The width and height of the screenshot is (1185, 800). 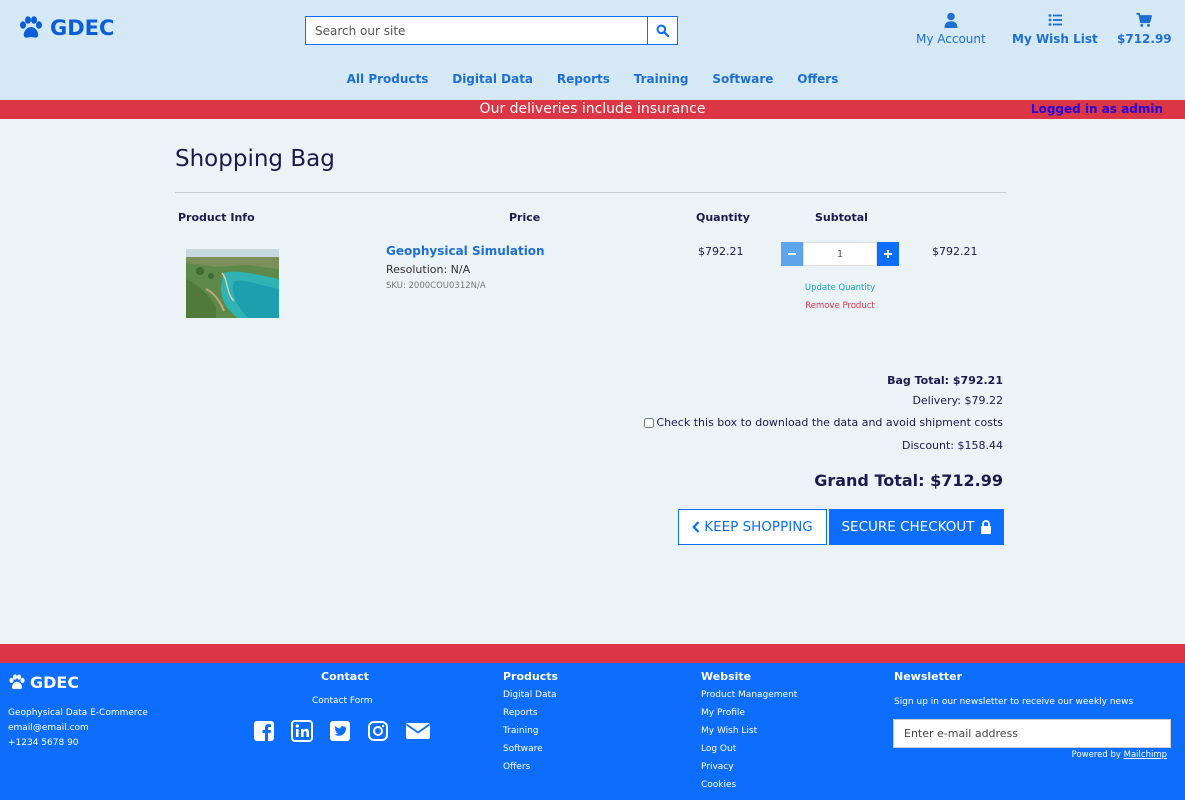 I want to click on newsletter-email-input, so click(x=1032, y=733).